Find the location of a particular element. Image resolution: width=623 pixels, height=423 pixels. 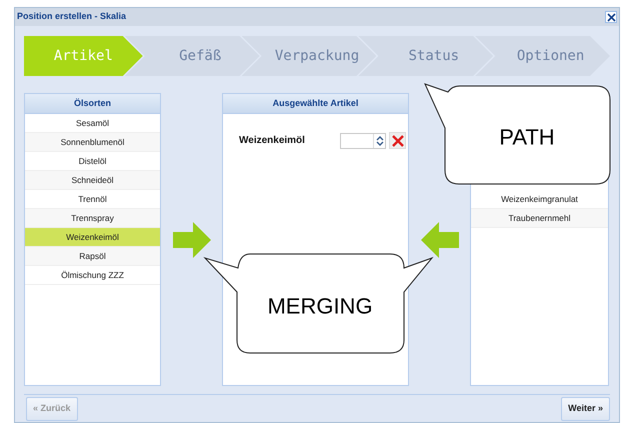

delete-button is located at coordinates (397, 140).